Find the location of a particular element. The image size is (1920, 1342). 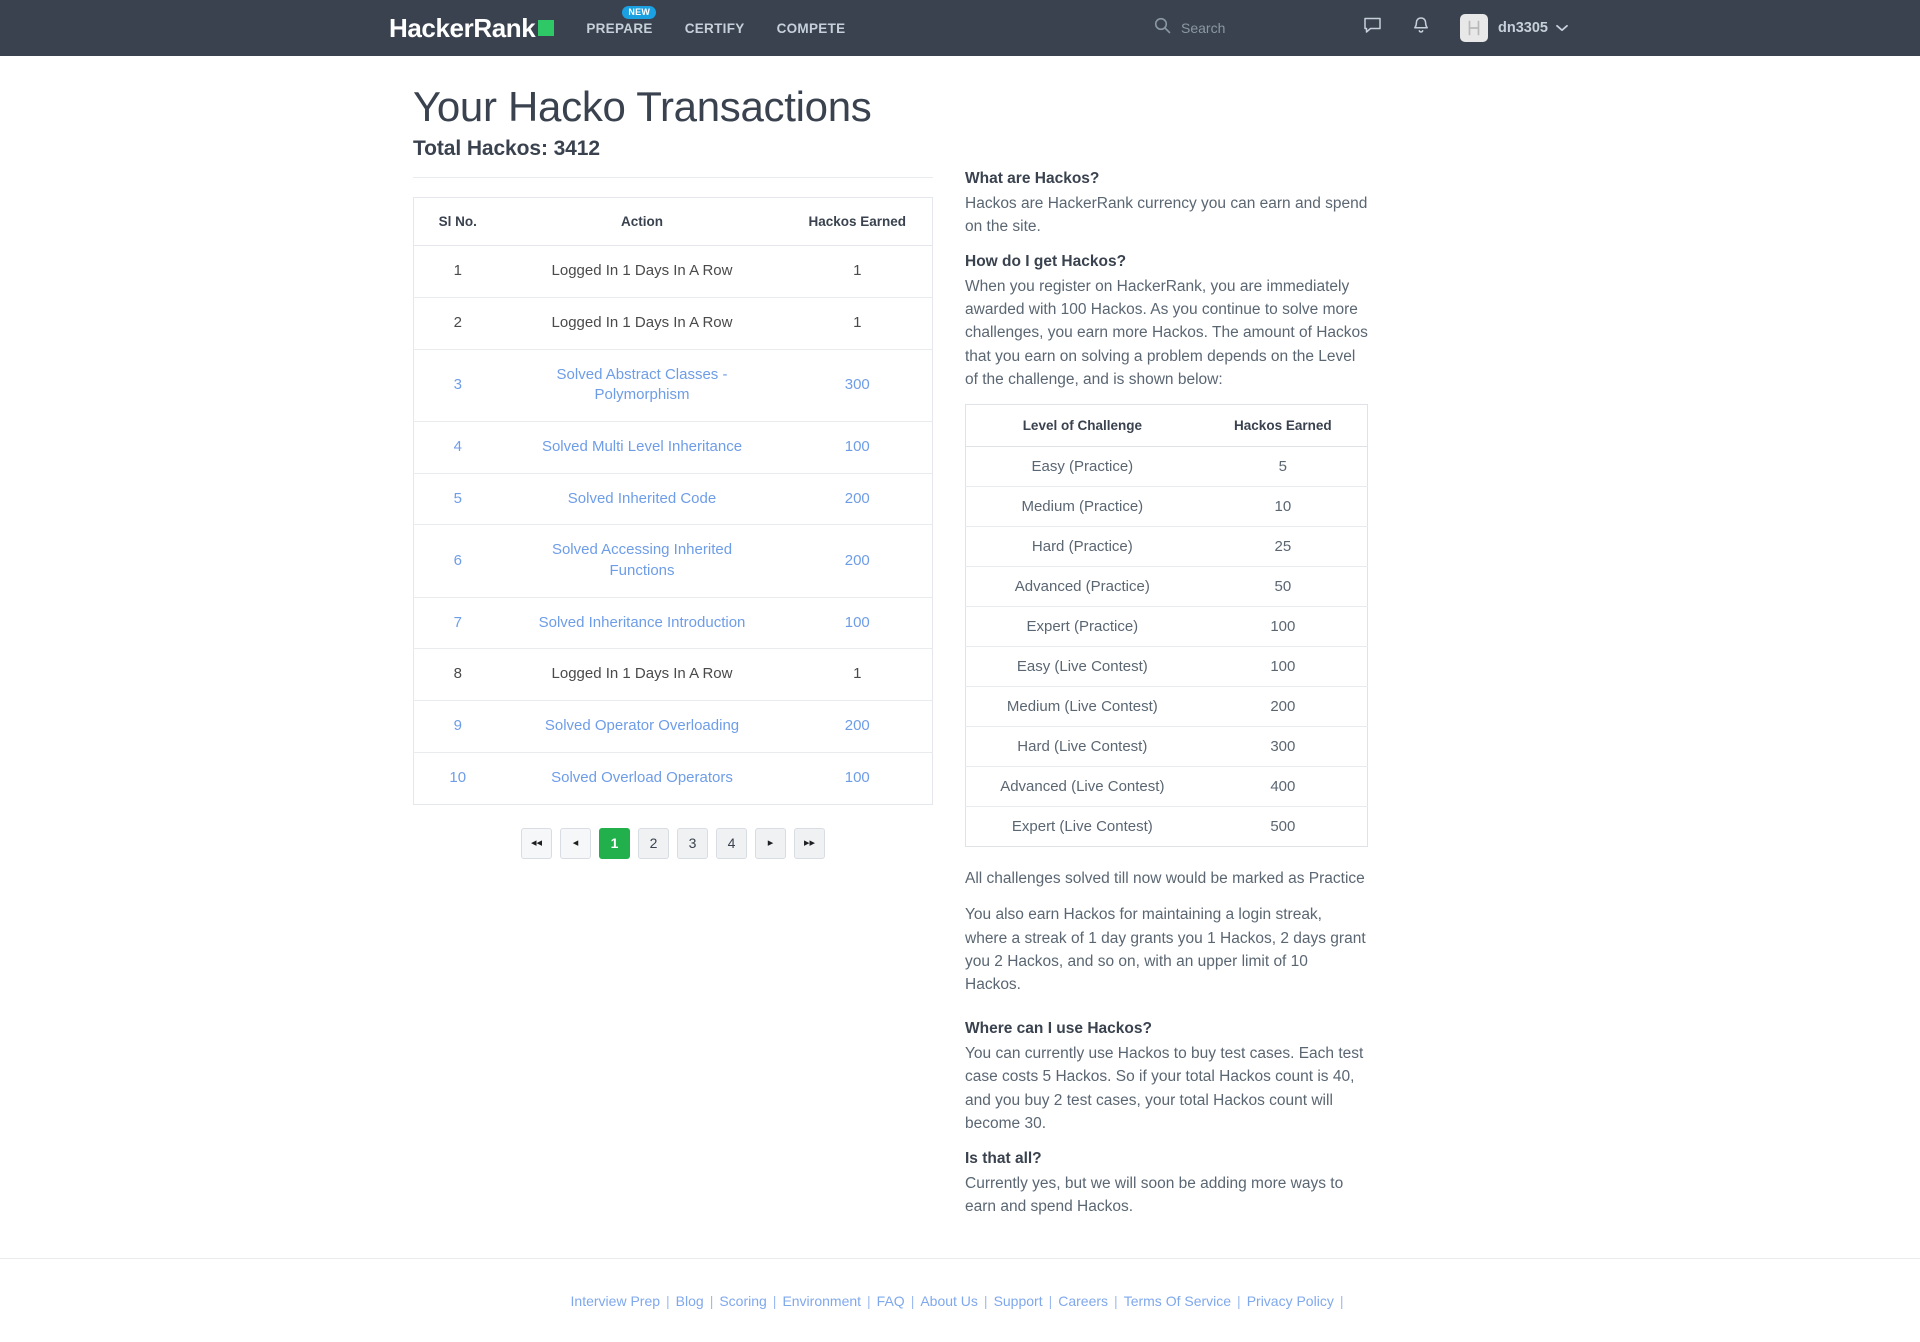

table-row: Advanced (Practice) 50 is located at coordinates (1166, 587).